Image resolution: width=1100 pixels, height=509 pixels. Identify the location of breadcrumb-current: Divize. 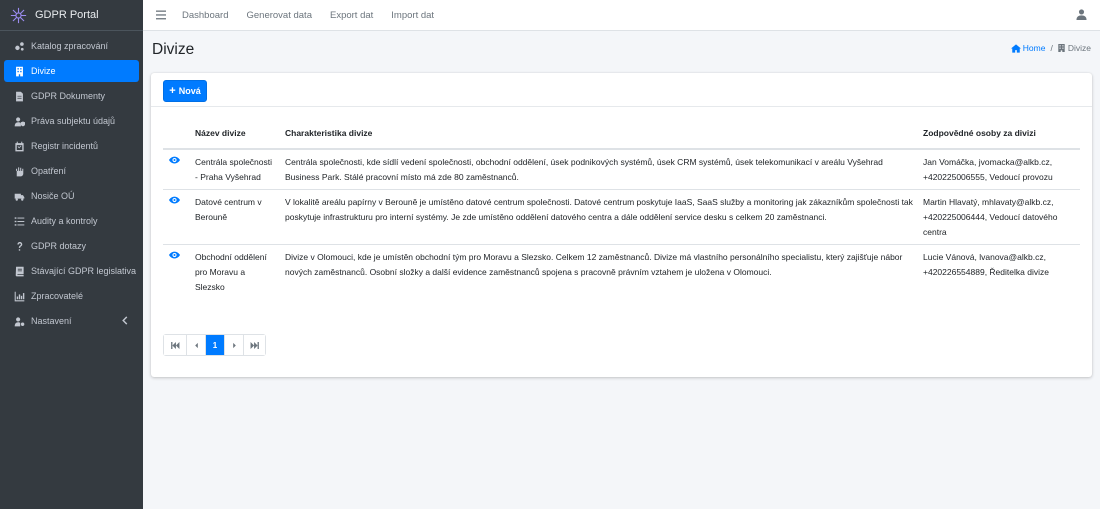
(1074, 48).